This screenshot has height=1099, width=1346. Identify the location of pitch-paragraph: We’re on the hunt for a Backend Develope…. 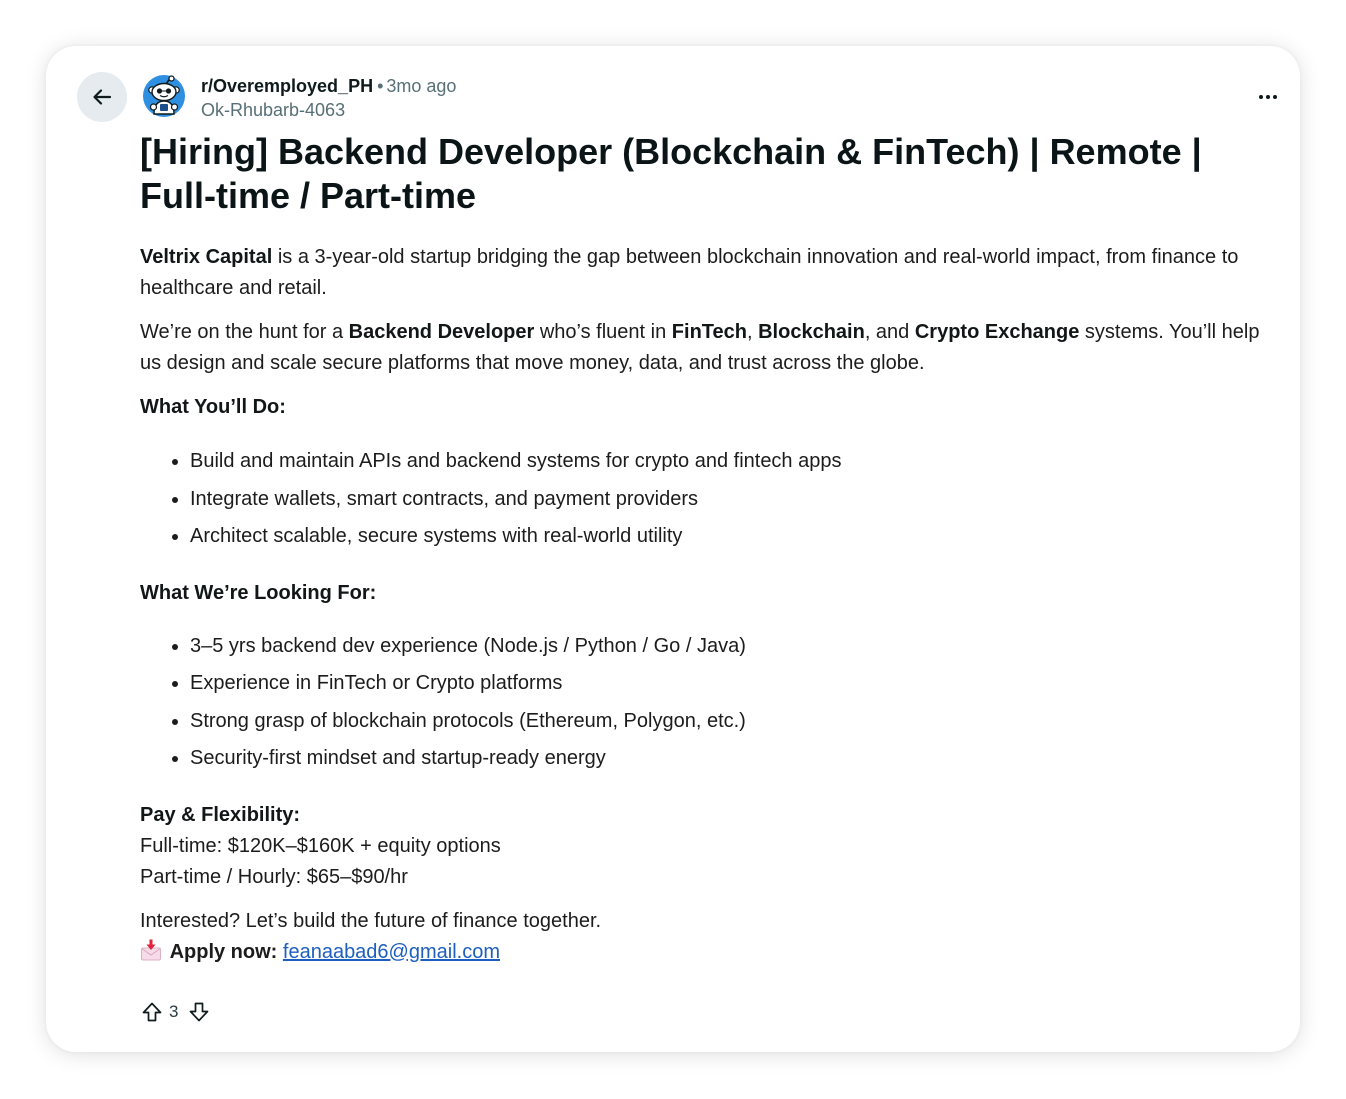
(702, 348).